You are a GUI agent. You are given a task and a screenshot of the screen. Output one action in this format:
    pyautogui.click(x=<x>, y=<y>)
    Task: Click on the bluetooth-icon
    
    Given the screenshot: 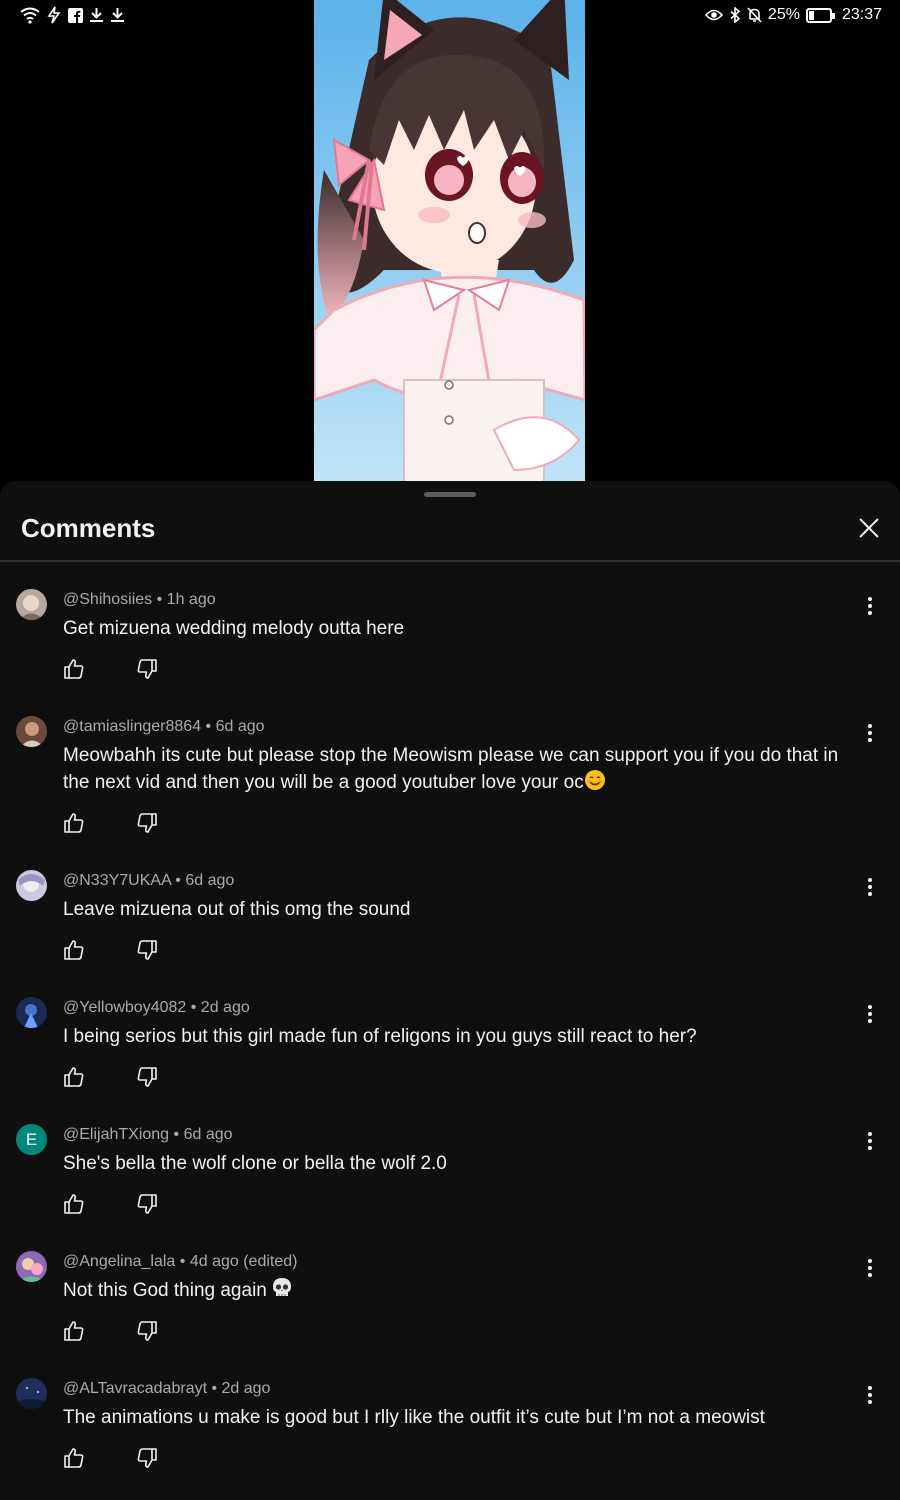 What is the action you would take?
    pyautogui.click(x=735, y=15)
    